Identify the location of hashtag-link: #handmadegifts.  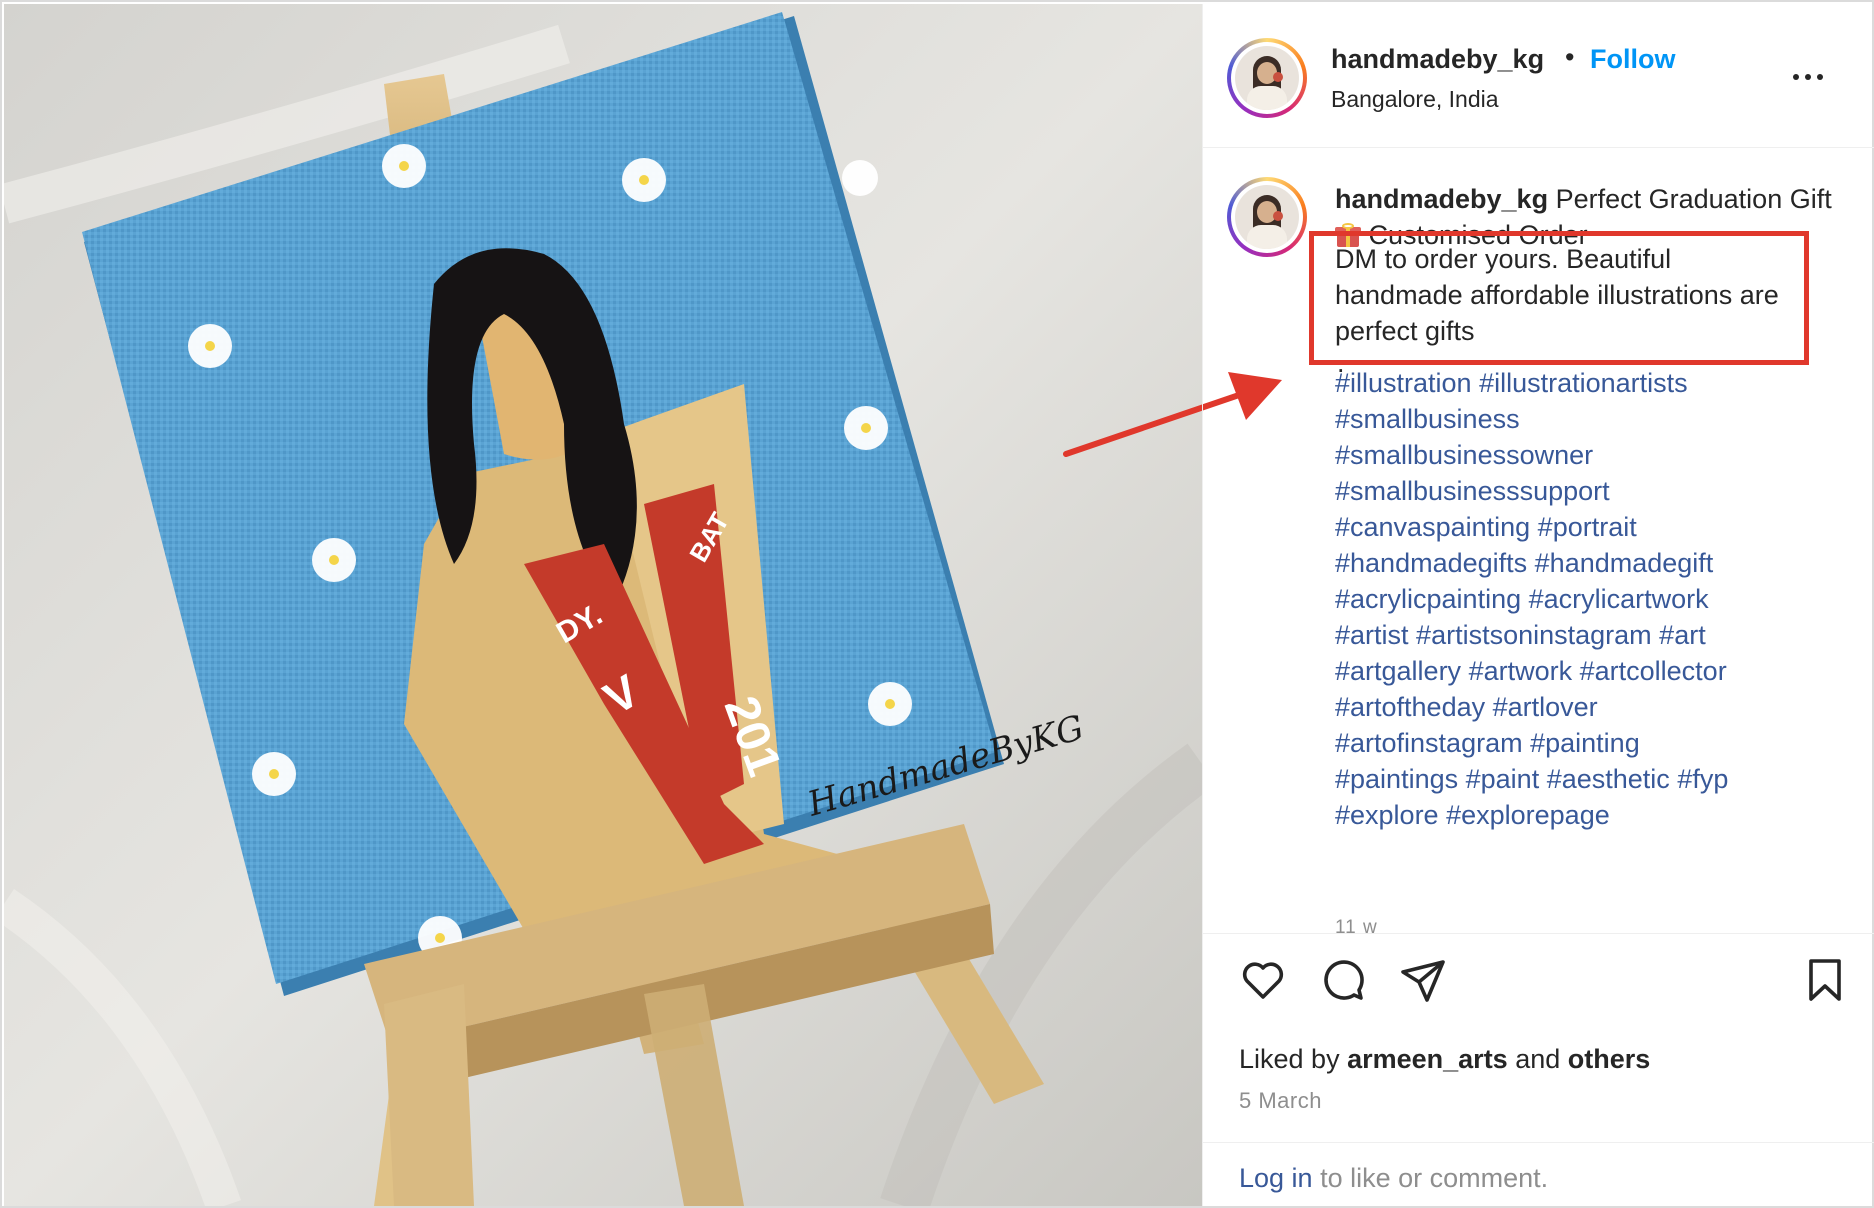
(1431, 563).